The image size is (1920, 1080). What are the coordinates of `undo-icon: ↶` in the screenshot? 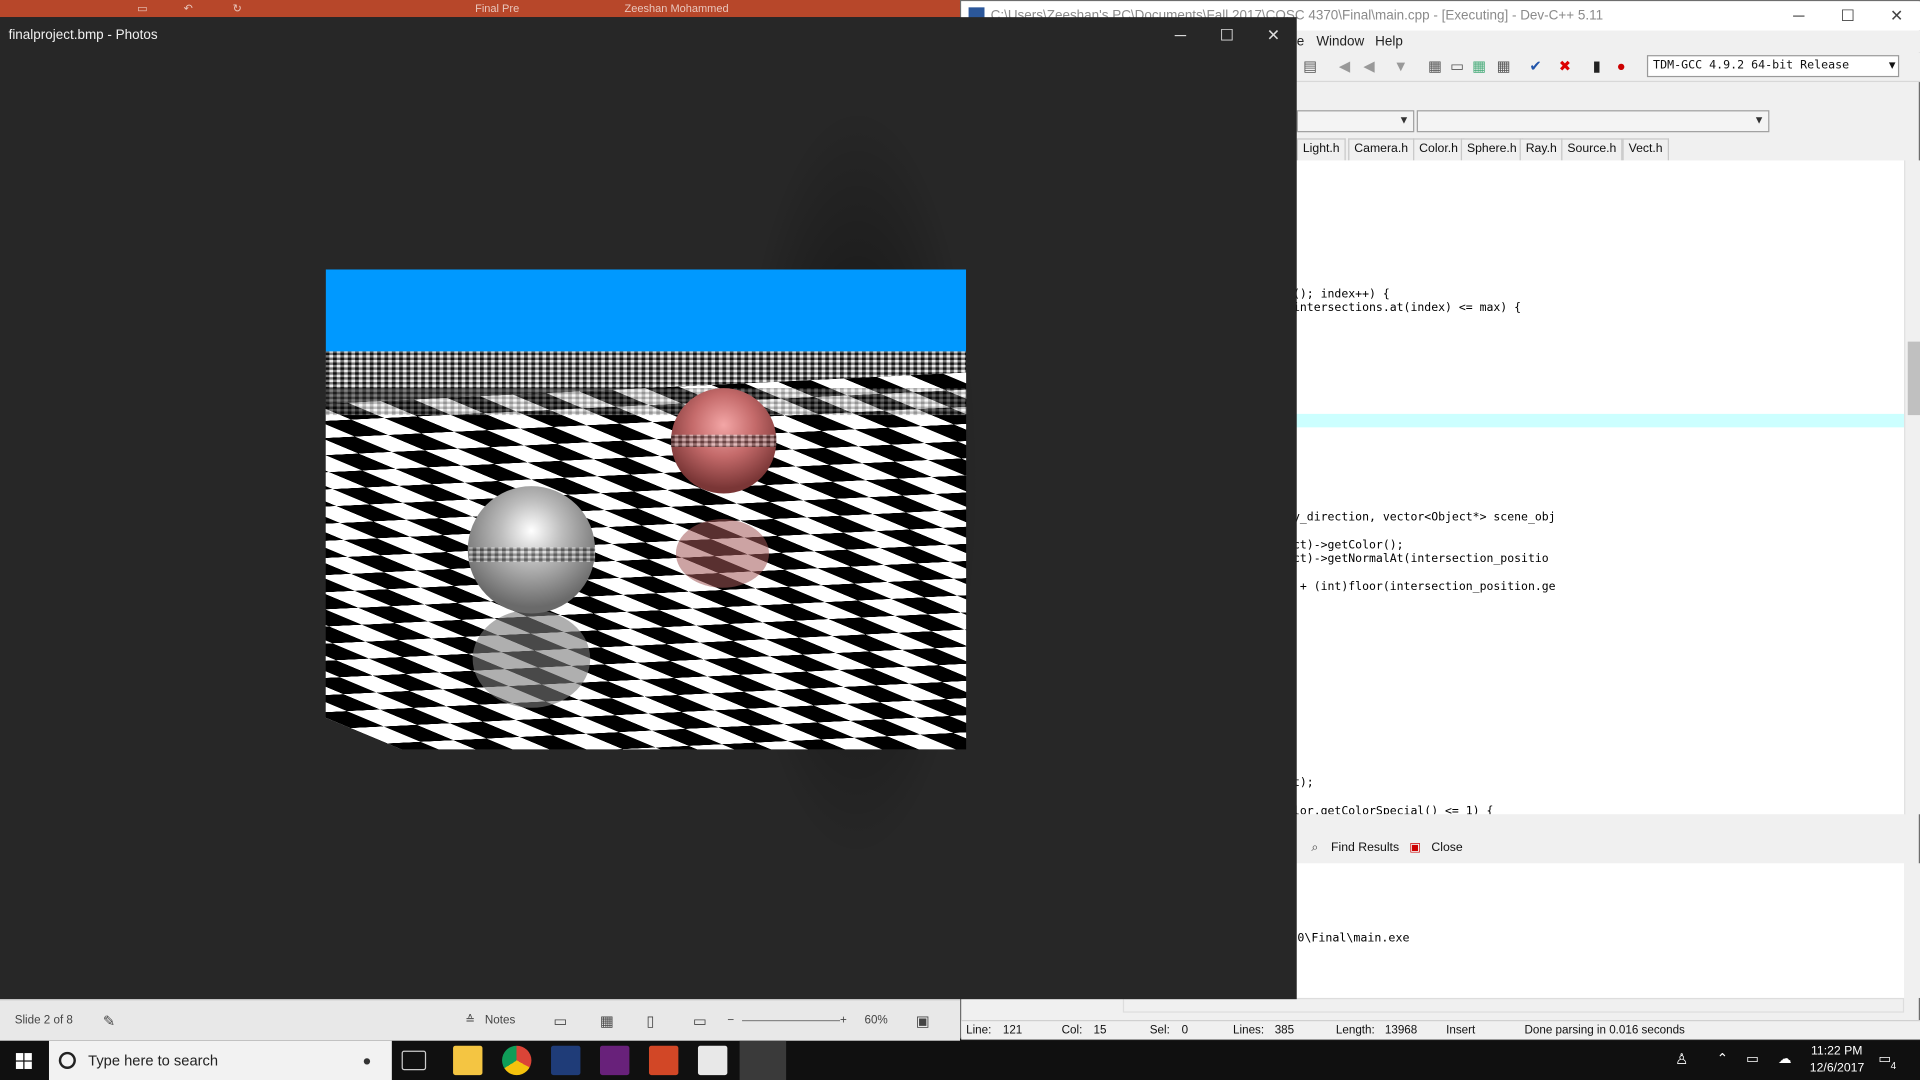 It's located at (188, 8).